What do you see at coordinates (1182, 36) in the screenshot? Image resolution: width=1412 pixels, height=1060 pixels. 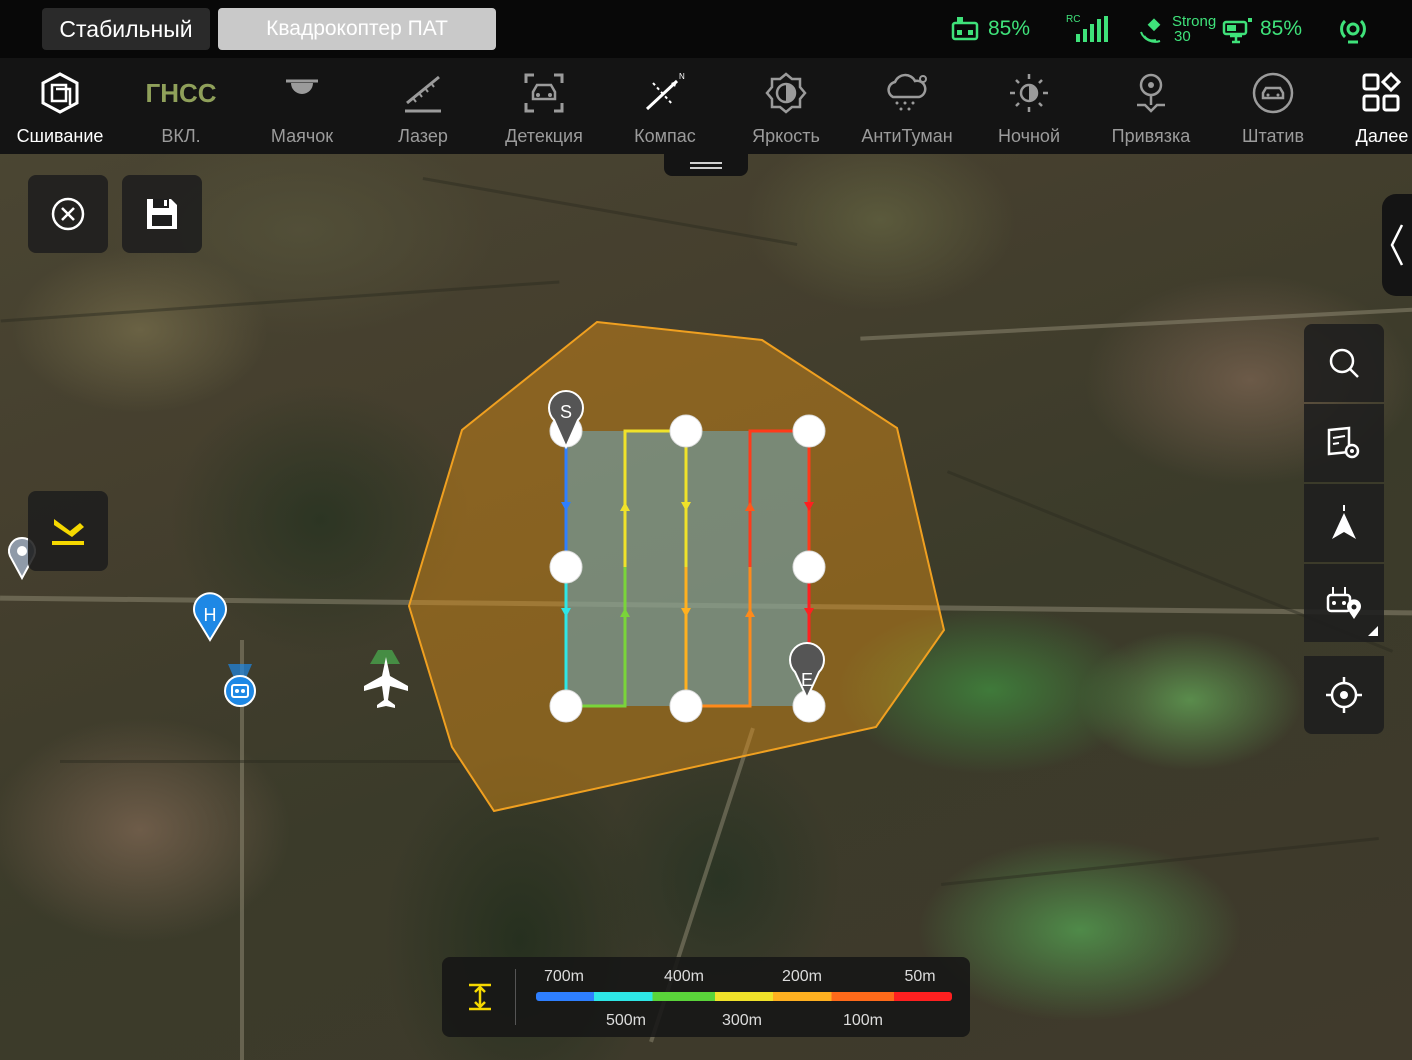 I see `signal-strength-value: 30` at bounding box center [1182, 36].